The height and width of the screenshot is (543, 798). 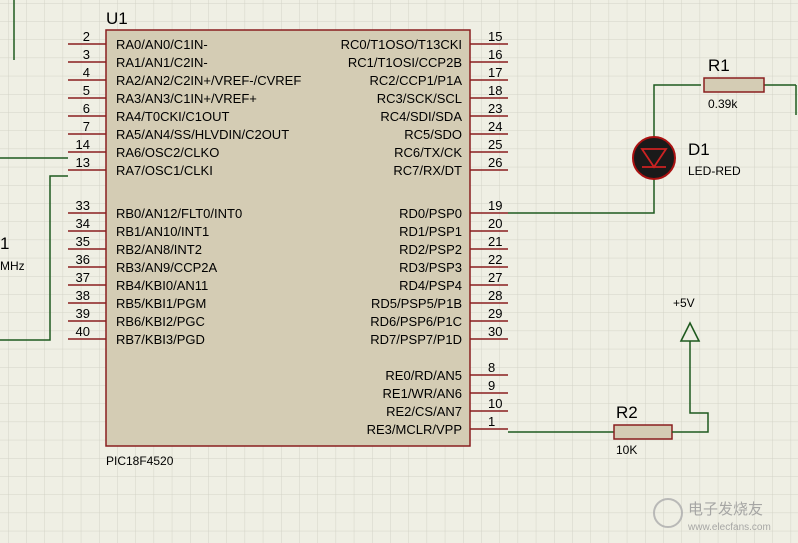 What do you see at coordinates (160, 339) in the screenshot?
I see `left-pin-label: RB7/KBI3/PGD` at bounding box center [160, 339].